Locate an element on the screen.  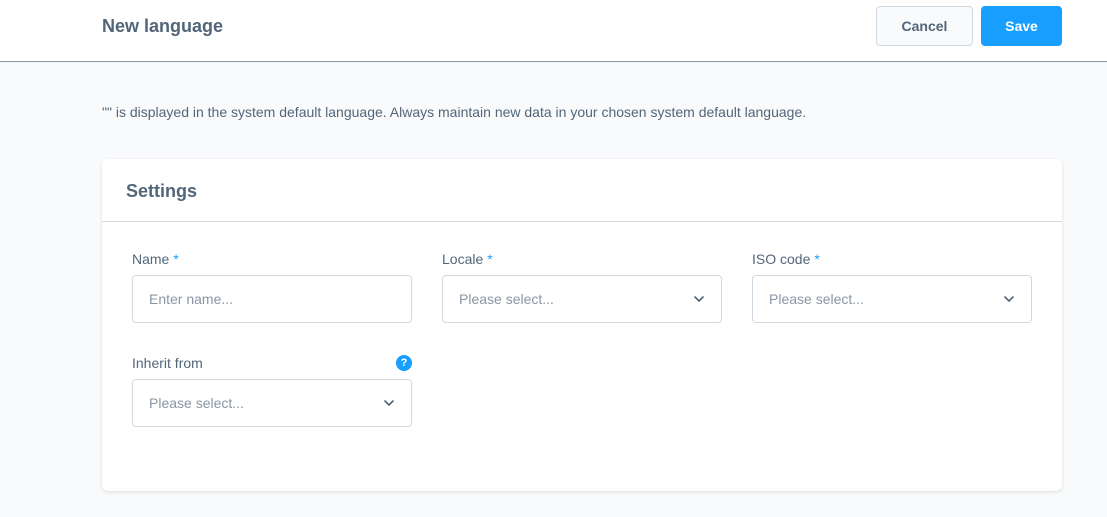
help-icon: ? is located at coordinates (404, 363).